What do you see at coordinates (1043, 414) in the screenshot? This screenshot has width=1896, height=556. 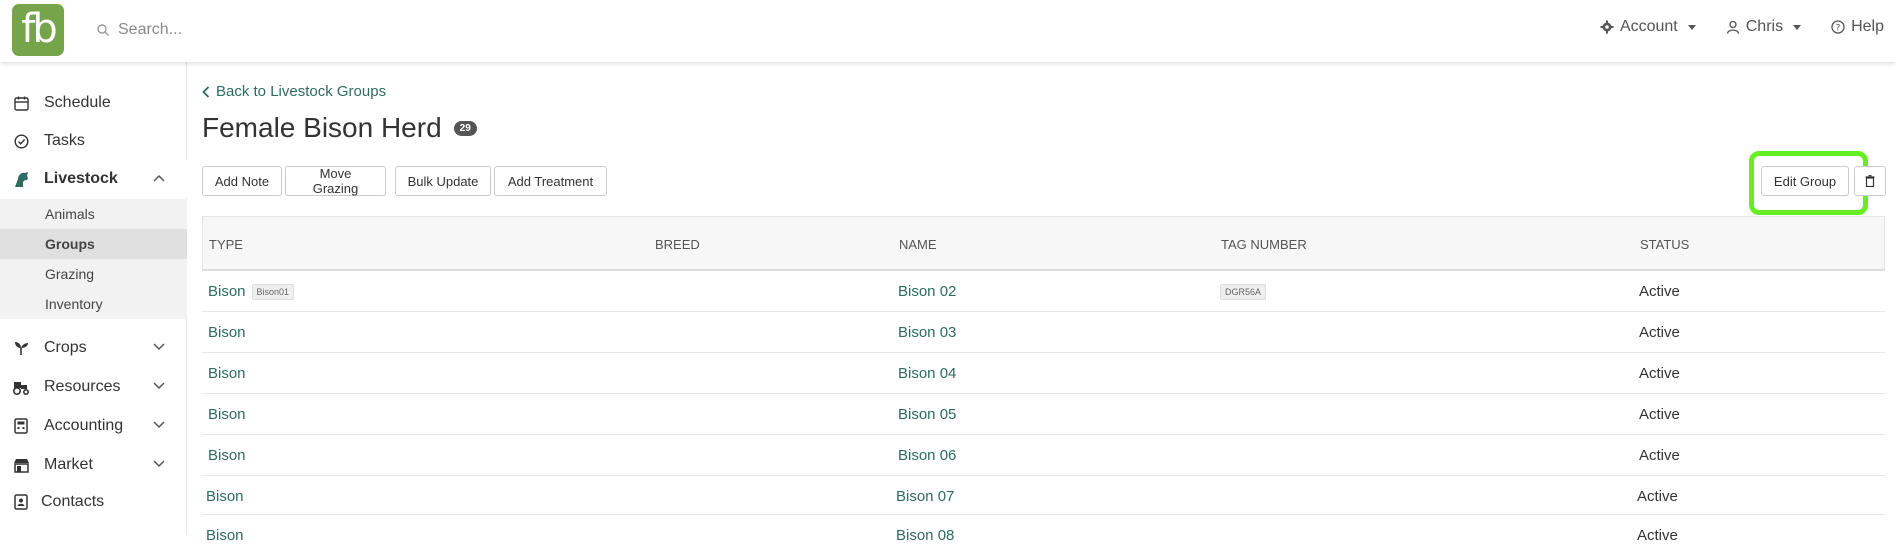 I see `table-row: Bison Bison 05 Active` at bounding box center [1043, 414].